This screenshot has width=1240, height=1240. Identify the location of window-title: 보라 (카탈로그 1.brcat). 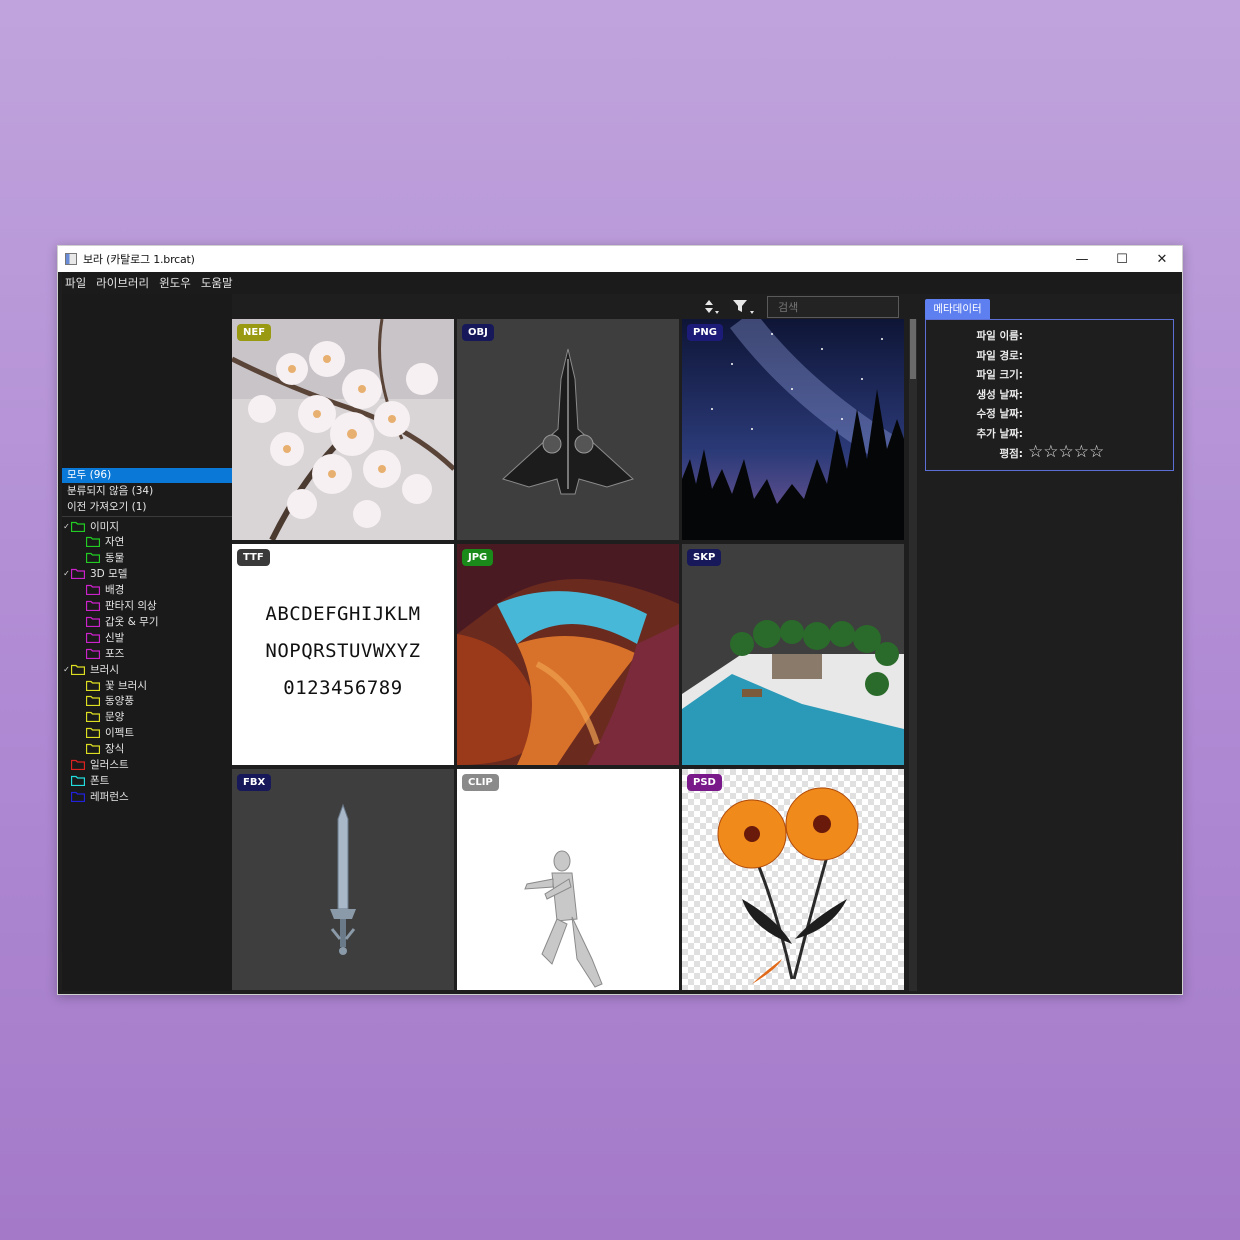
(139, 259).